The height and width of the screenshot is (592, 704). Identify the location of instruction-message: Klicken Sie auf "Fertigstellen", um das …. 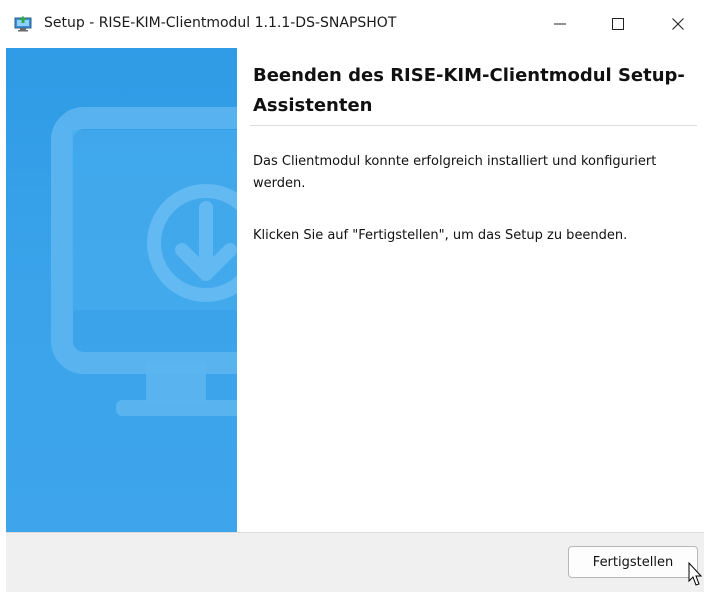
(440, 235).